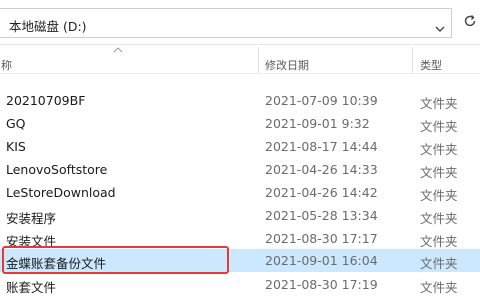 The image size is (480, 300). What do you see at coordinates (240, 238) in the screenshot?
I see `list-item: 安装文件 2021-08-30 17:17 文件夹` at bounding box center [240, 238].